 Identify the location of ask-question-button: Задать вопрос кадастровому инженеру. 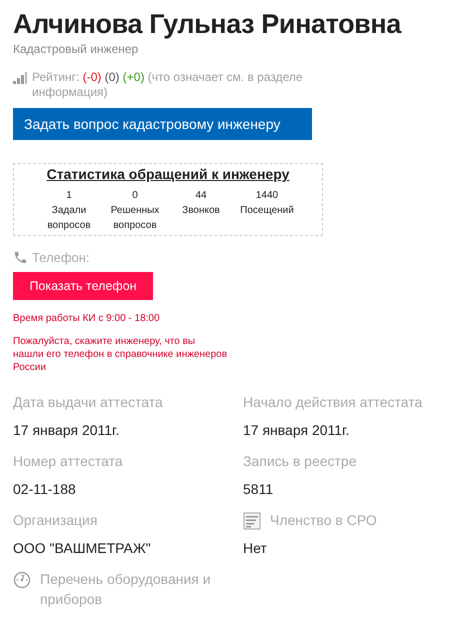
(162, 124).